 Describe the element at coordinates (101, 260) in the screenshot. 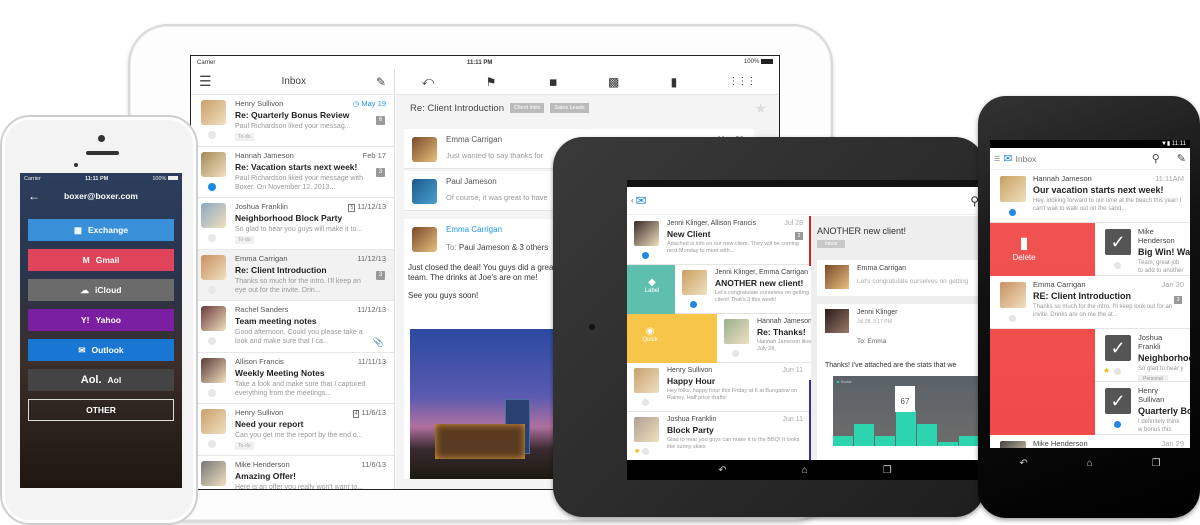

I see `account-button-gmail: M Gmail` at that location.